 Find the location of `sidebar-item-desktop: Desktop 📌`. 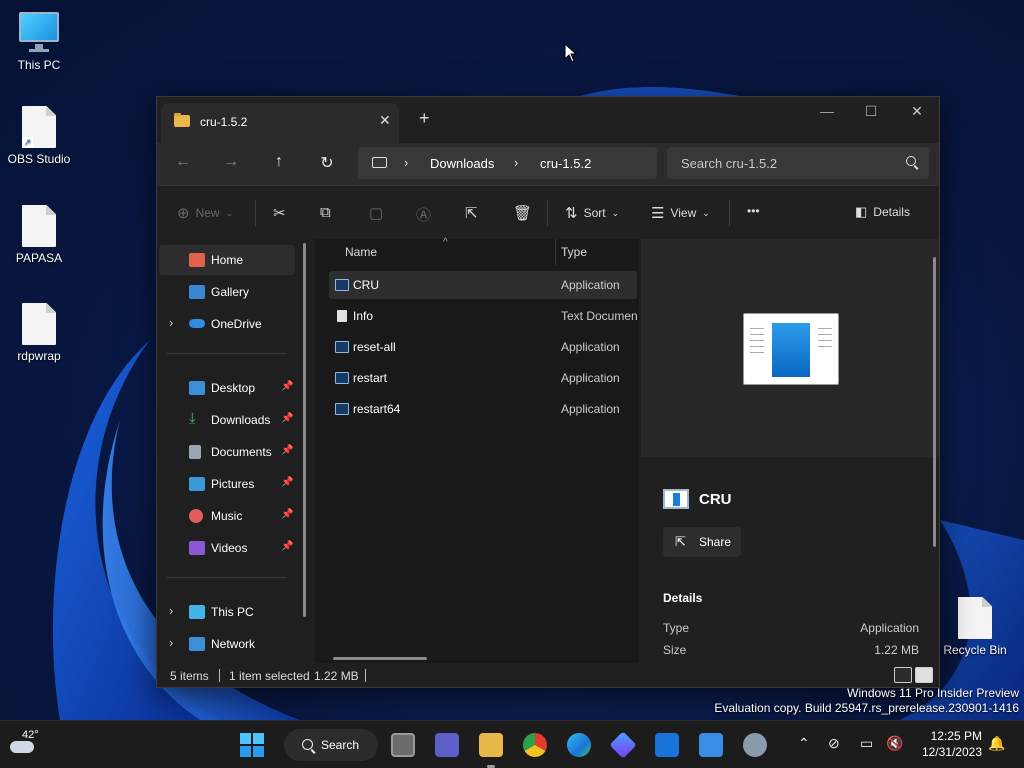

sidebar-item-desktop: Desktop 📌 is located at coordinates (227, 388).